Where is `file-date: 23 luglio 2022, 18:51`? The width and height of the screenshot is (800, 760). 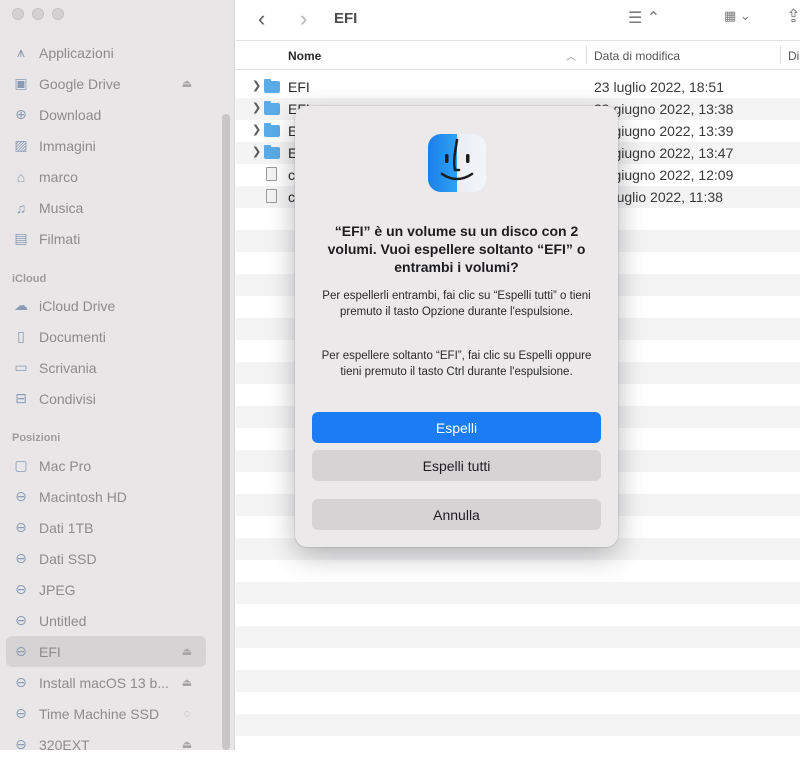 file-date: 23 luglio 2022, 18:51 is located at coordinates (659, 87).